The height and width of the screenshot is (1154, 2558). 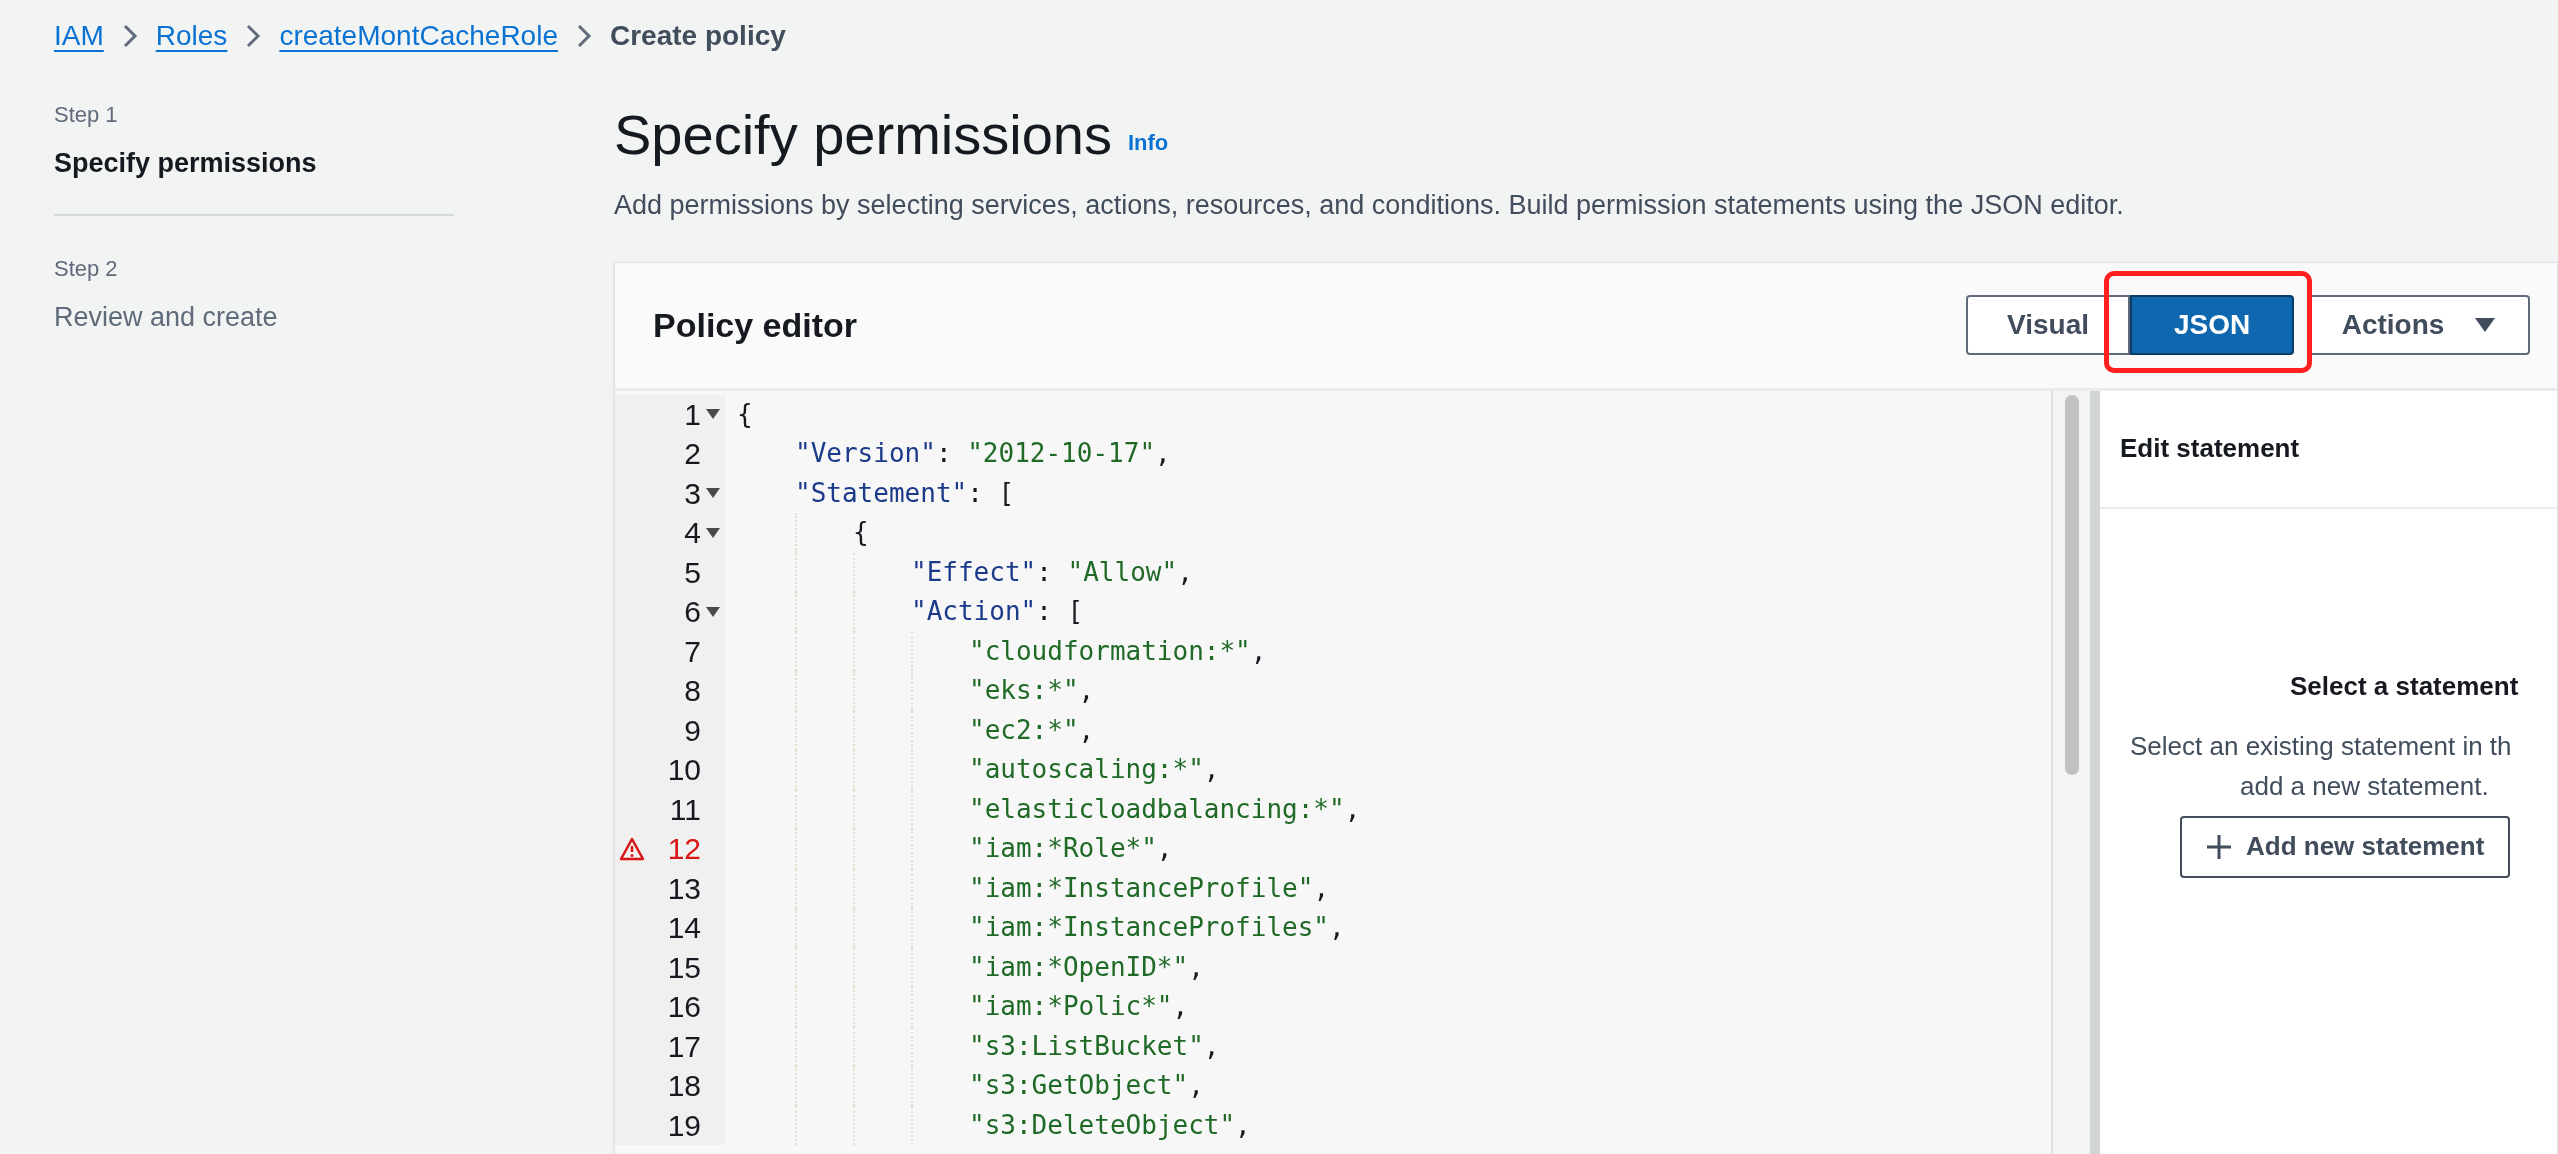 What do you see at coordinates (86, 115) in the screenshot?
I see `step-label: Step 1` at bounding box center [86, 115].